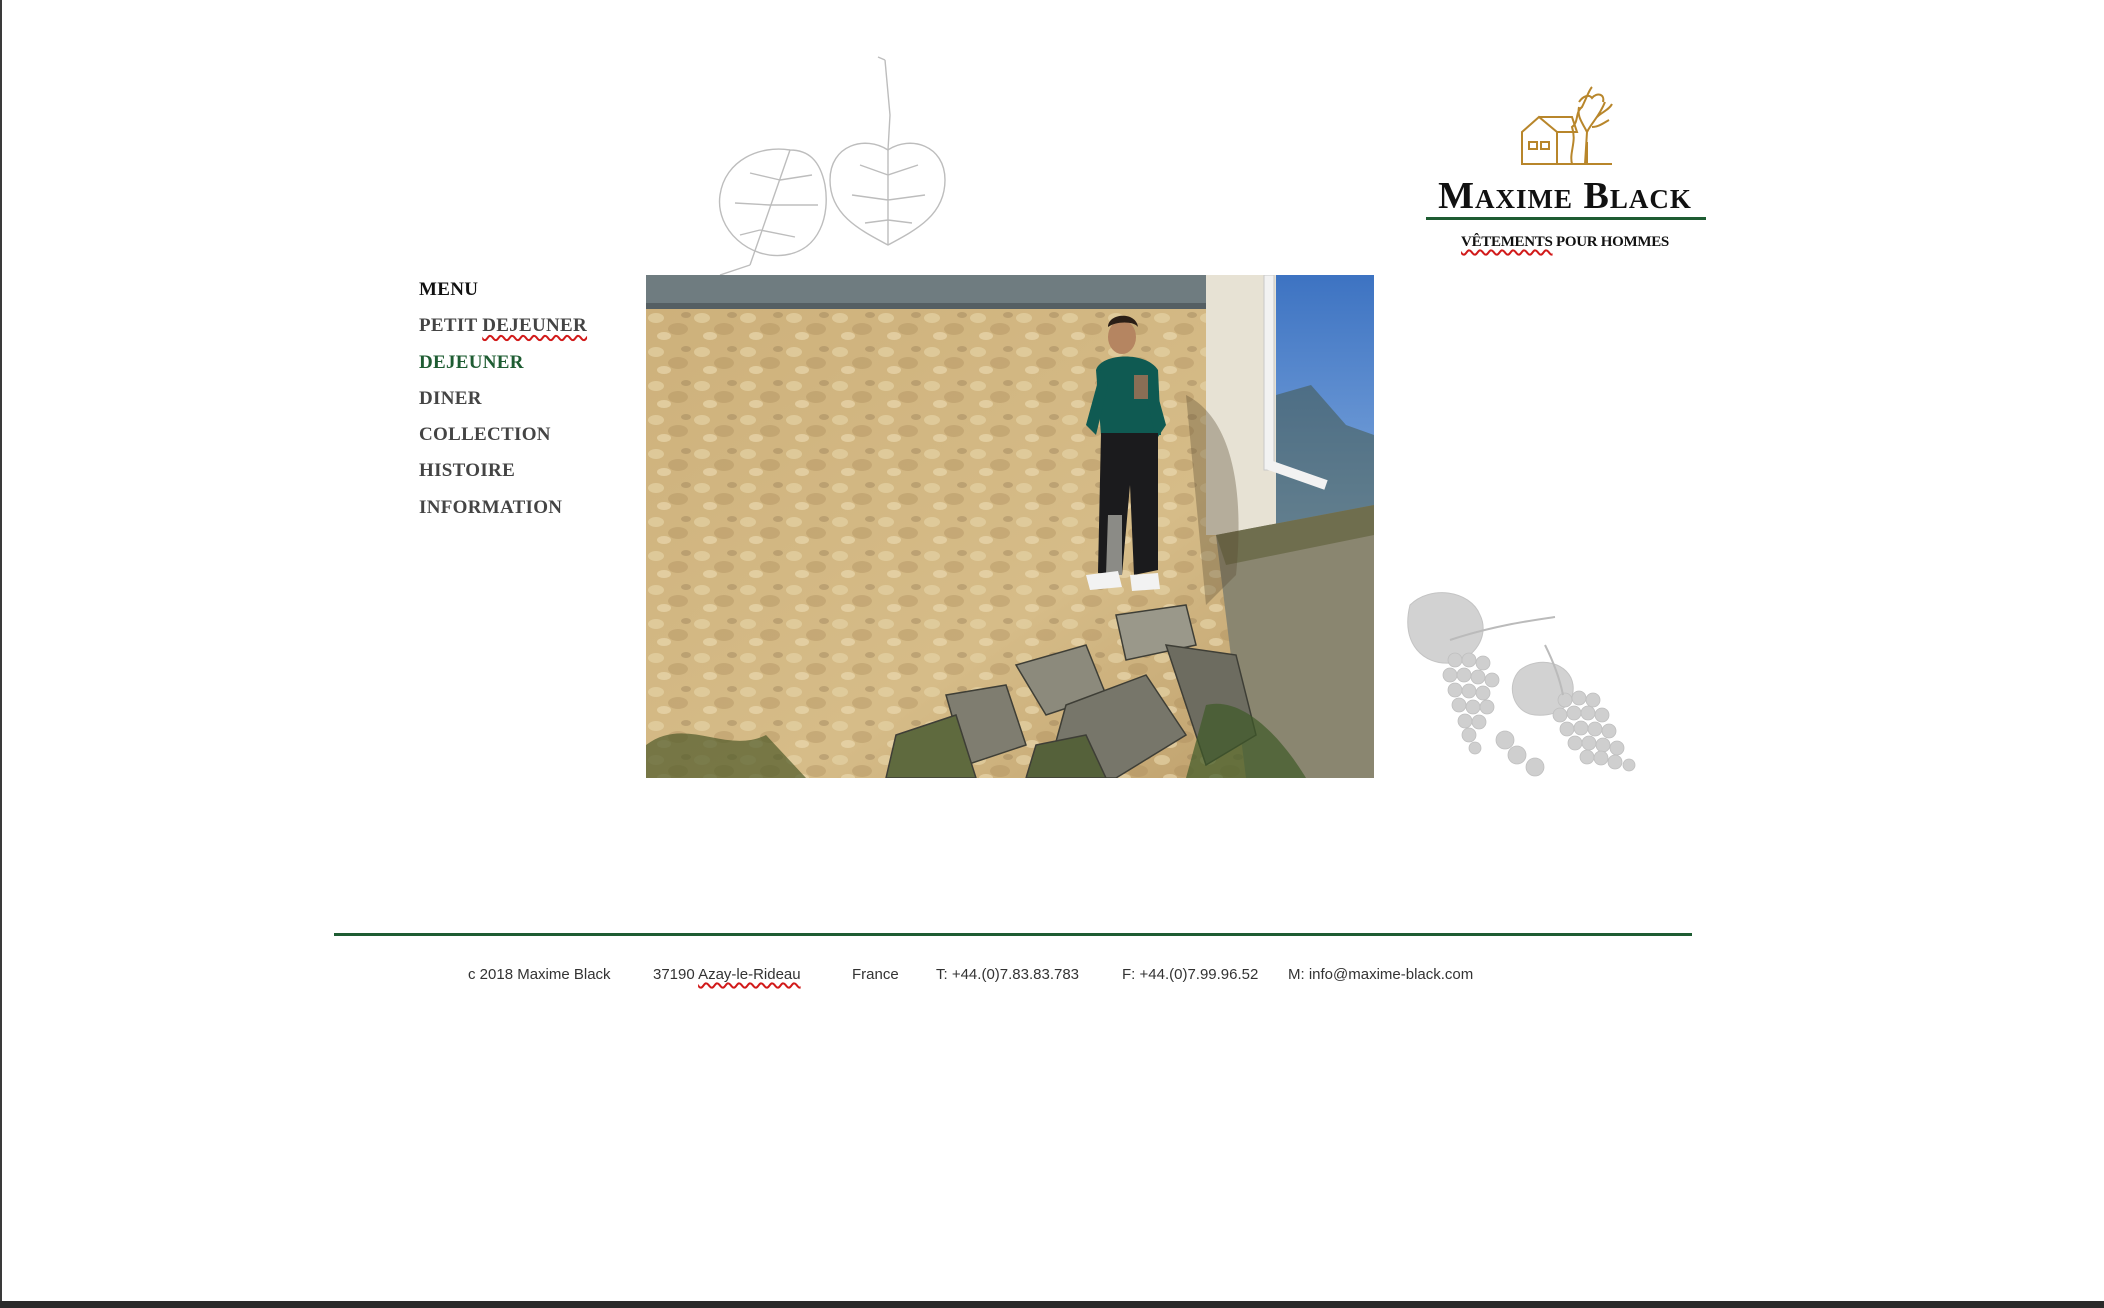  I want to click on brand-name: Maxime Black, so click(1565, 196).